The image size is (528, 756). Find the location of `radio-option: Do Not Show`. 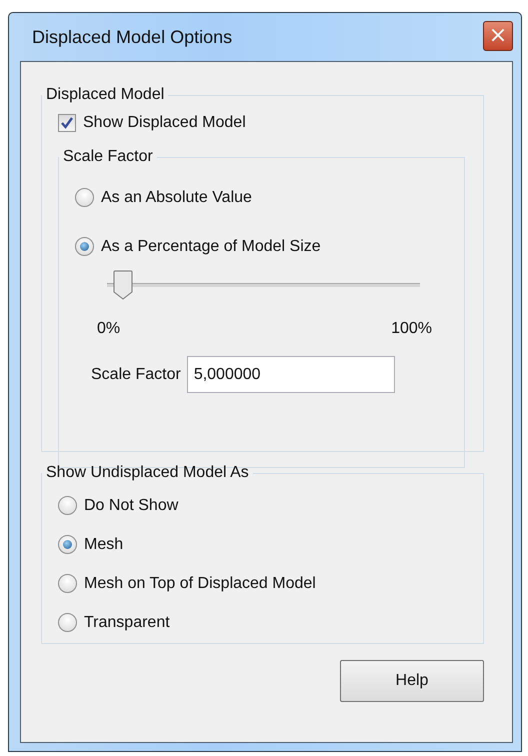

radio-option: Do Not Show is located at coordinates (270, 505).